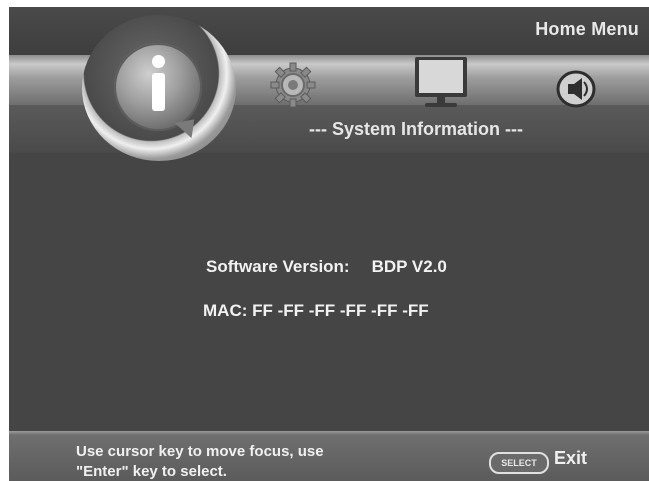  I want to click on info-icon-disc, so click(158, 92).